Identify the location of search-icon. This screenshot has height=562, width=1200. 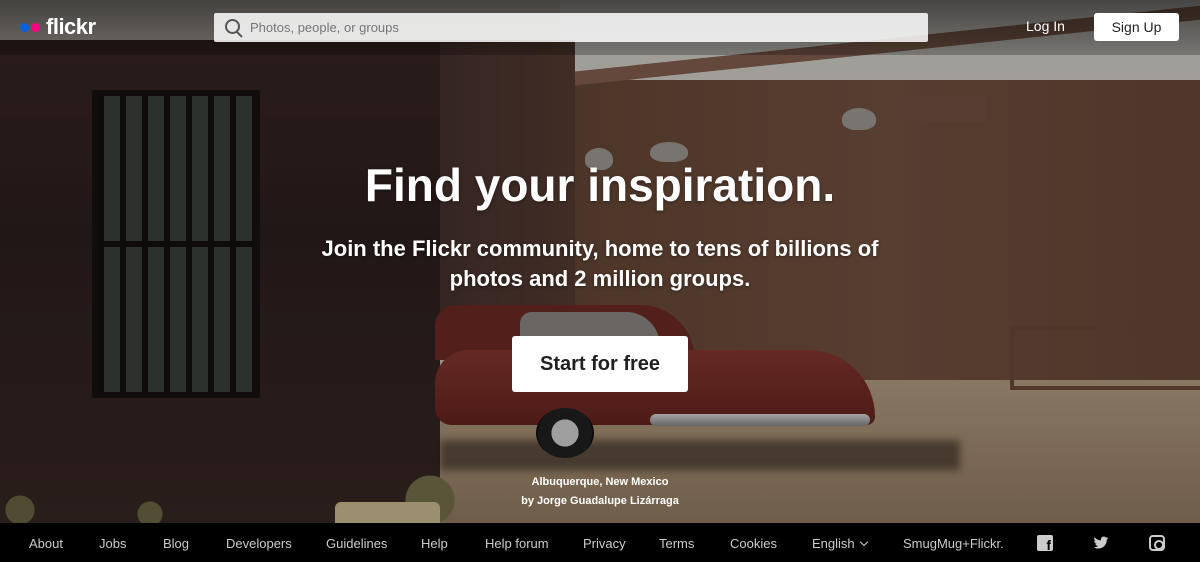
(235, 27).